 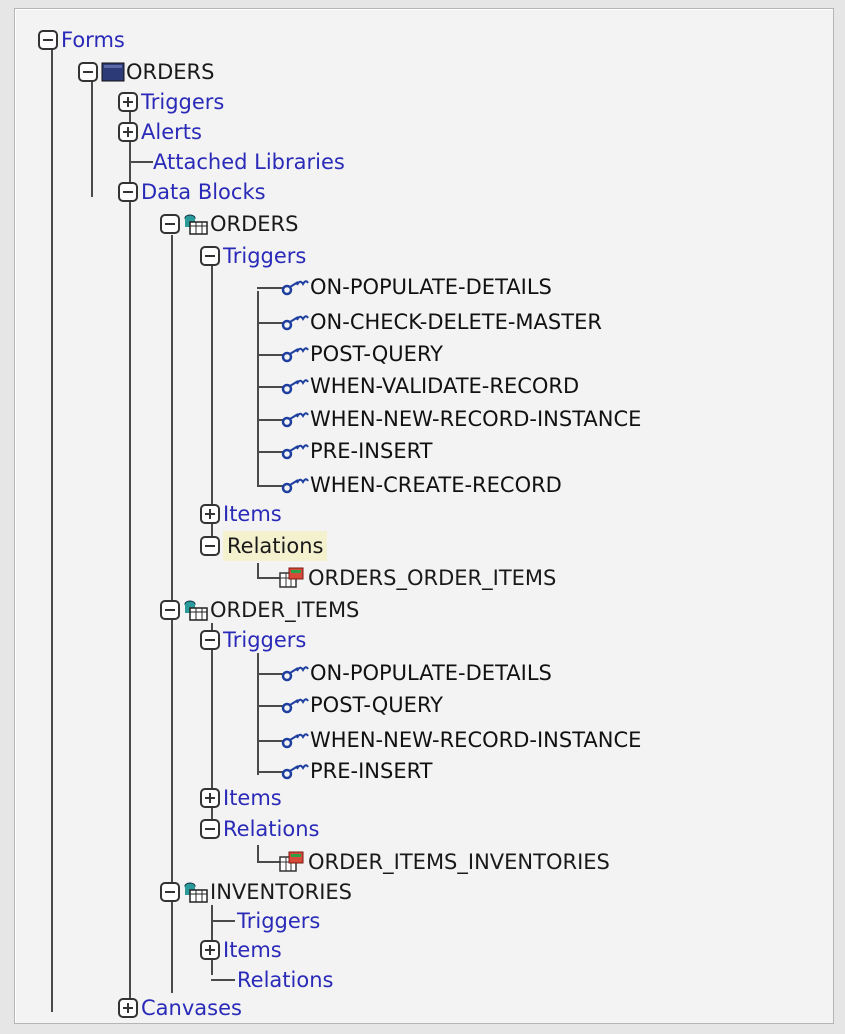 What do you see at coordinates (113, 72) in the screenshot?
I see `form-module-icon` at bounding box center [113, 72].